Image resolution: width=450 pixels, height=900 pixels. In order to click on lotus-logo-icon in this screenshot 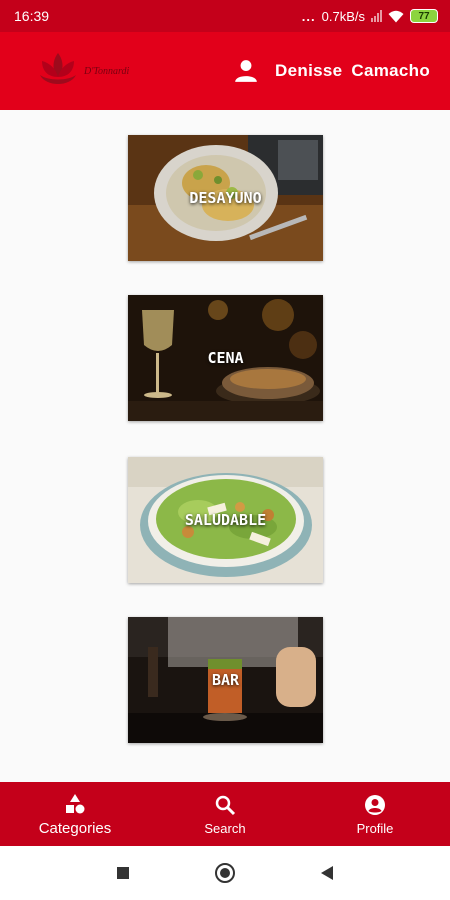, I will do `click(58, 68)`.